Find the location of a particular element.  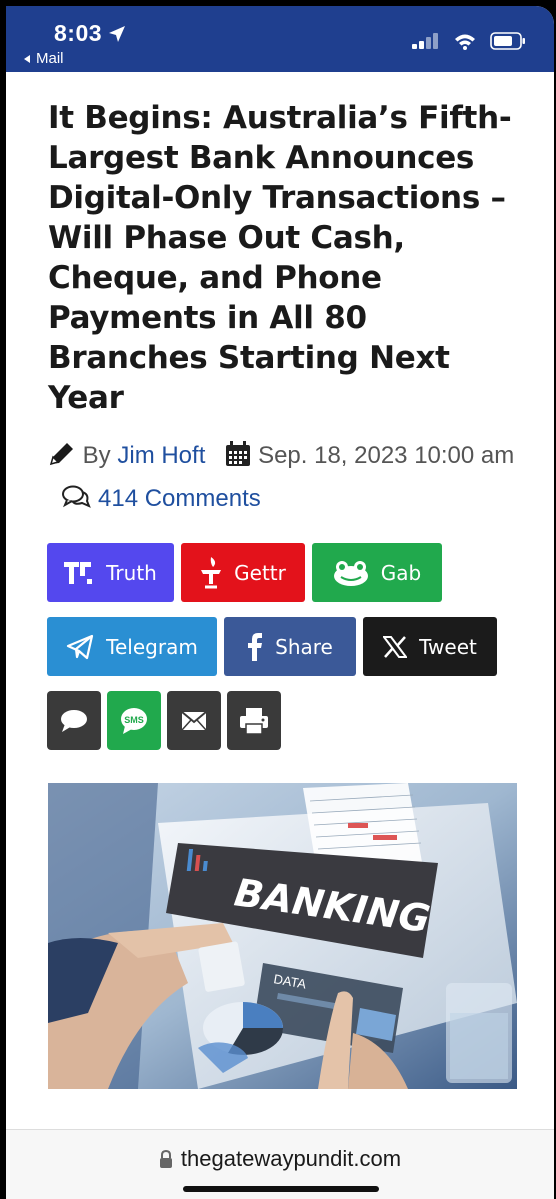

x-tweet-button: Tweet is located at coordinates (430, 646).